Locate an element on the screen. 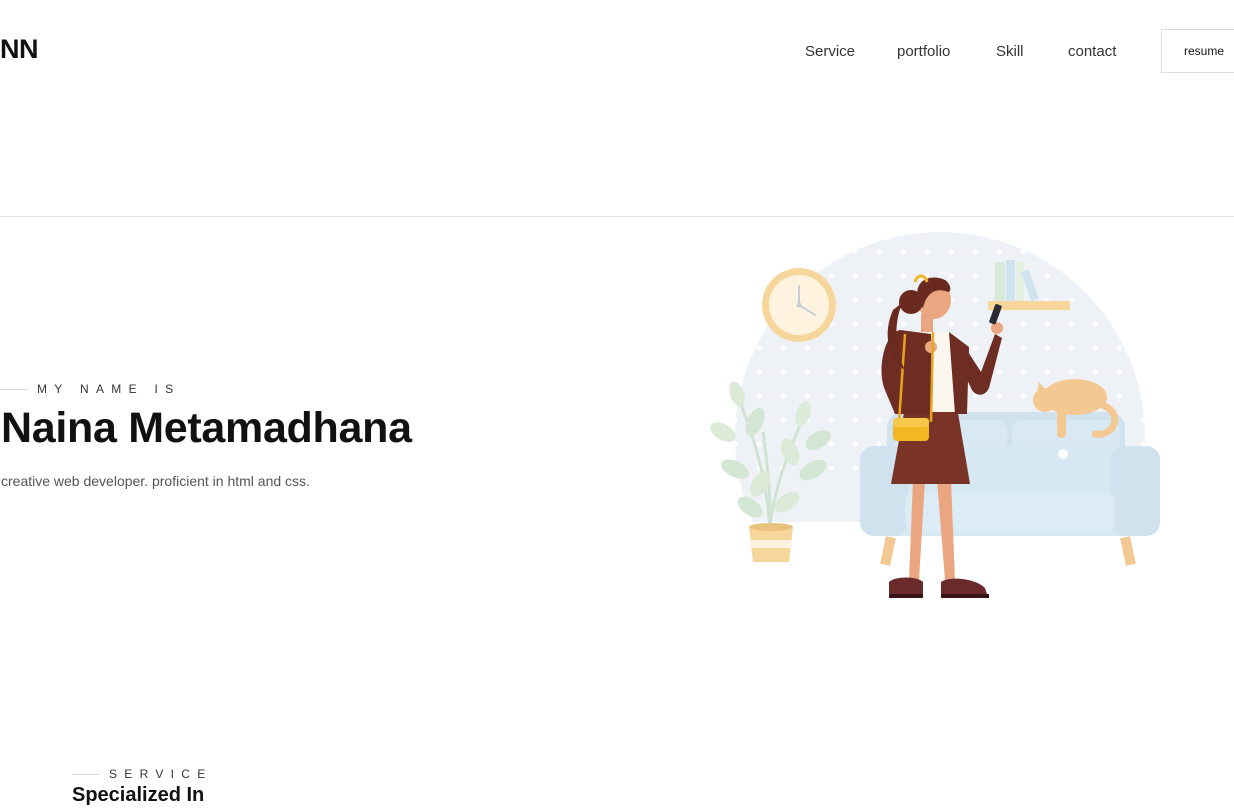 This screenshot has height=808, width=1234. hero-name: Naina Metamadhana is located at coordinates (206, 428).